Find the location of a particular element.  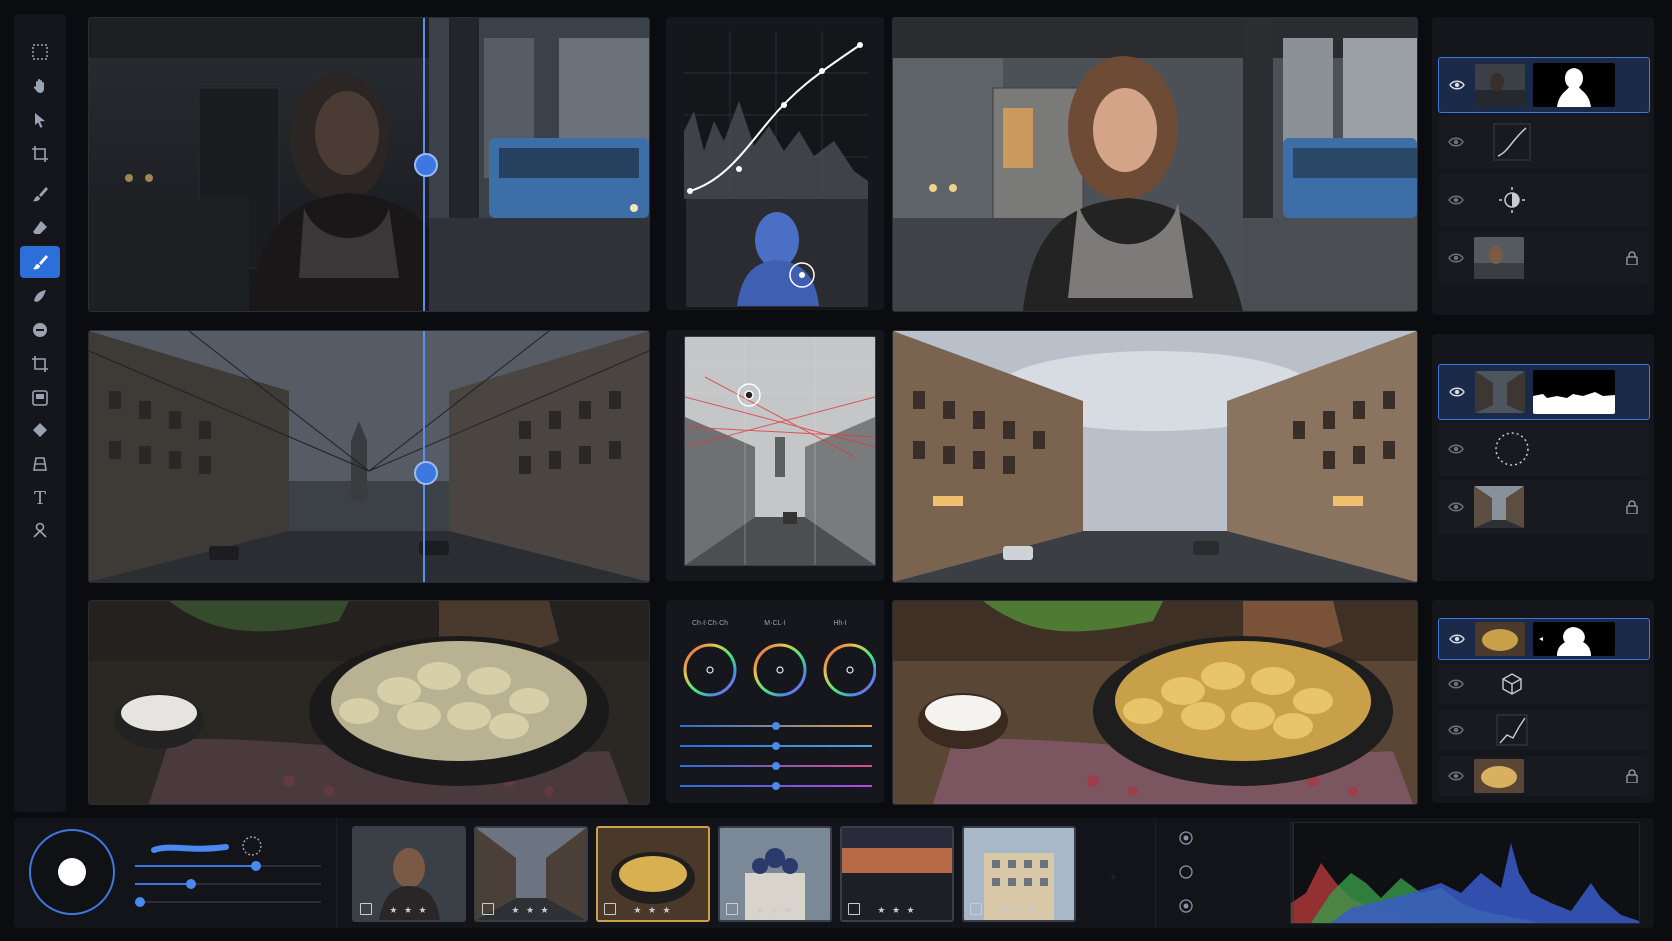

slider-fill is located at coordinates (195, 866).